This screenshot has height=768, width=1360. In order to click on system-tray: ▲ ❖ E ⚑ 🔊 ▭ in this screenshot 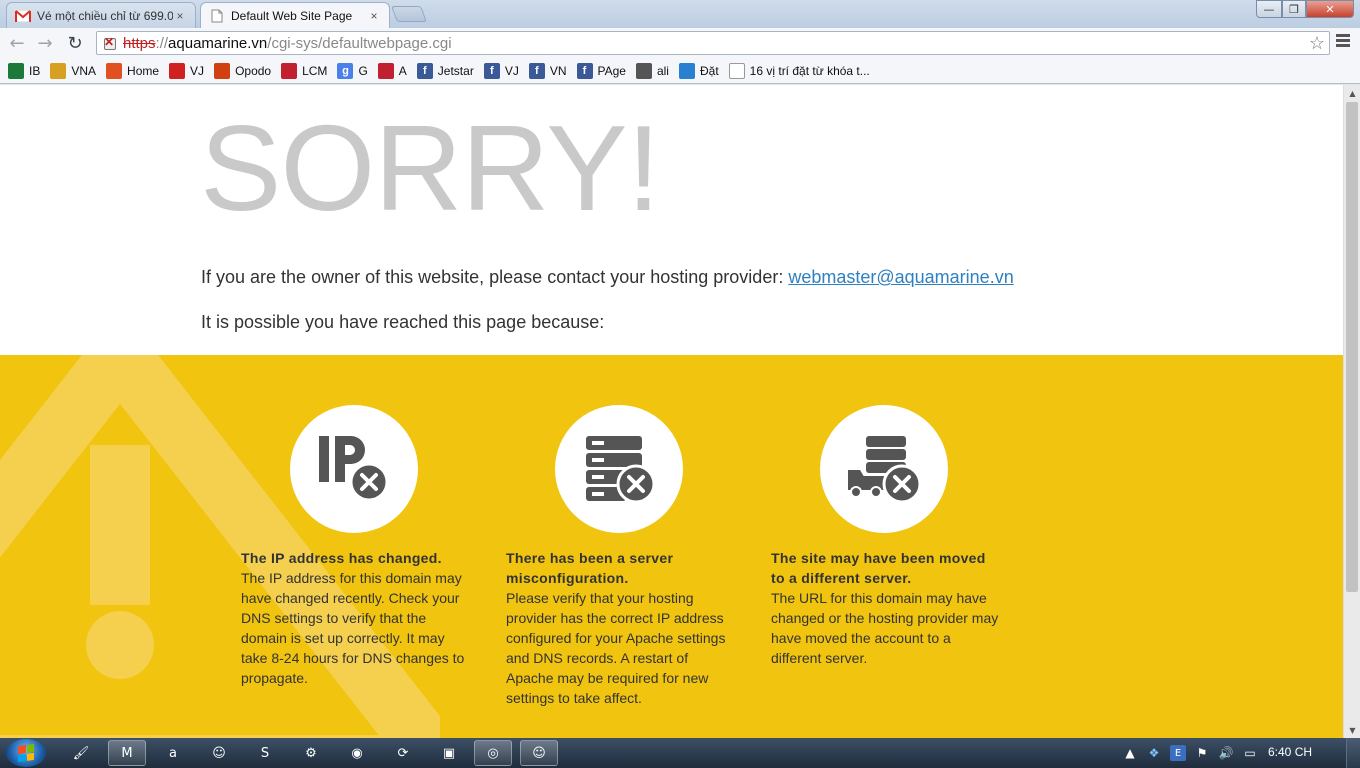, I will do `click(1190, 753)`.